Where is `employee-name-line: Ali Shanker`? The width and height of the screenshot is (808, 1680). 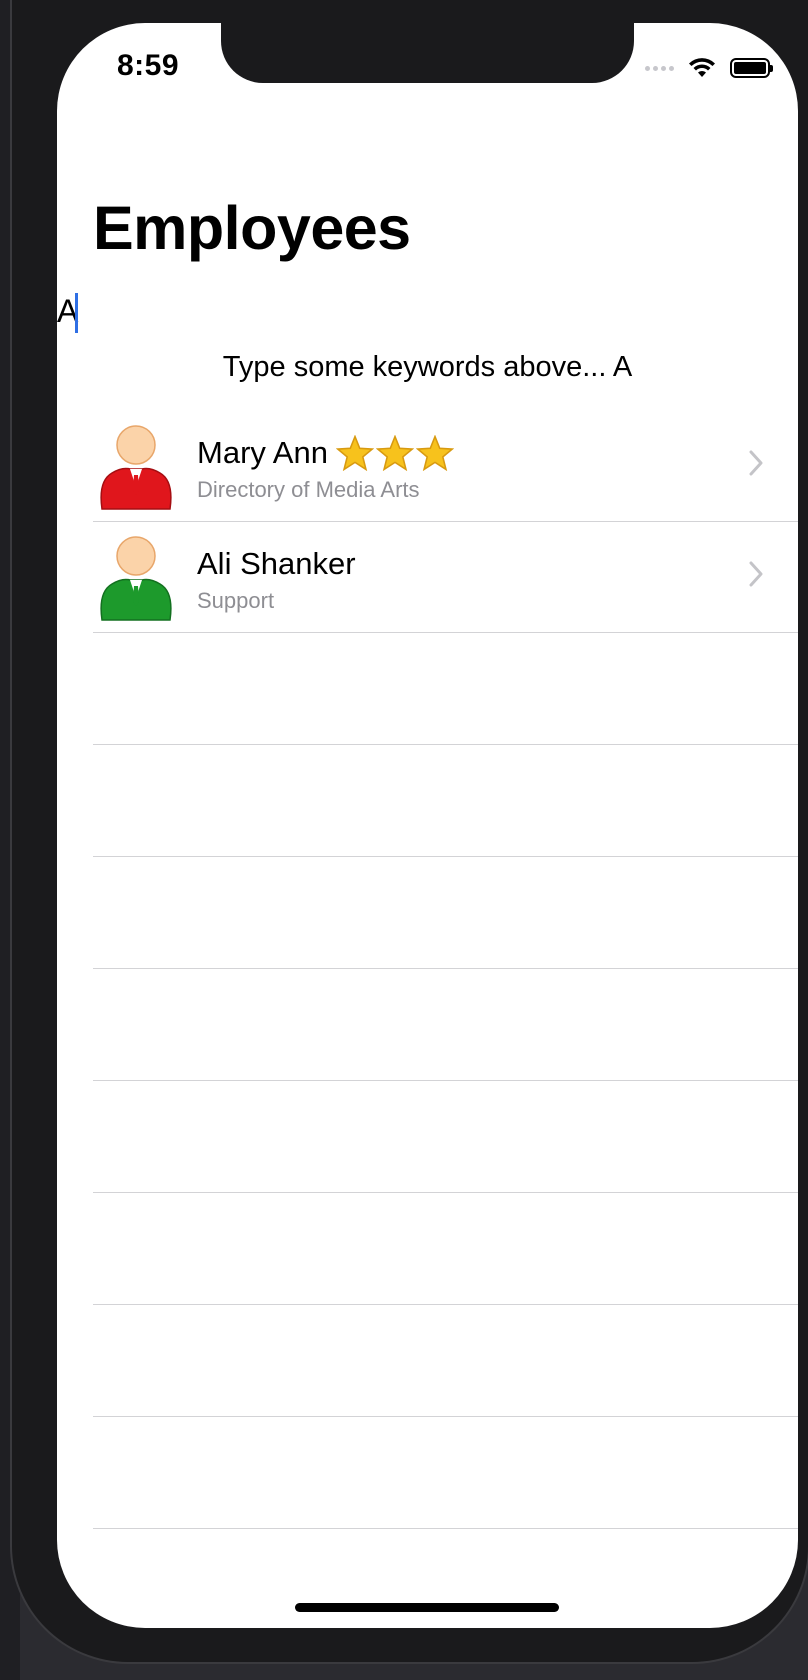
employee-name-line: Ali Shanker is located at coordinates (276, 564).